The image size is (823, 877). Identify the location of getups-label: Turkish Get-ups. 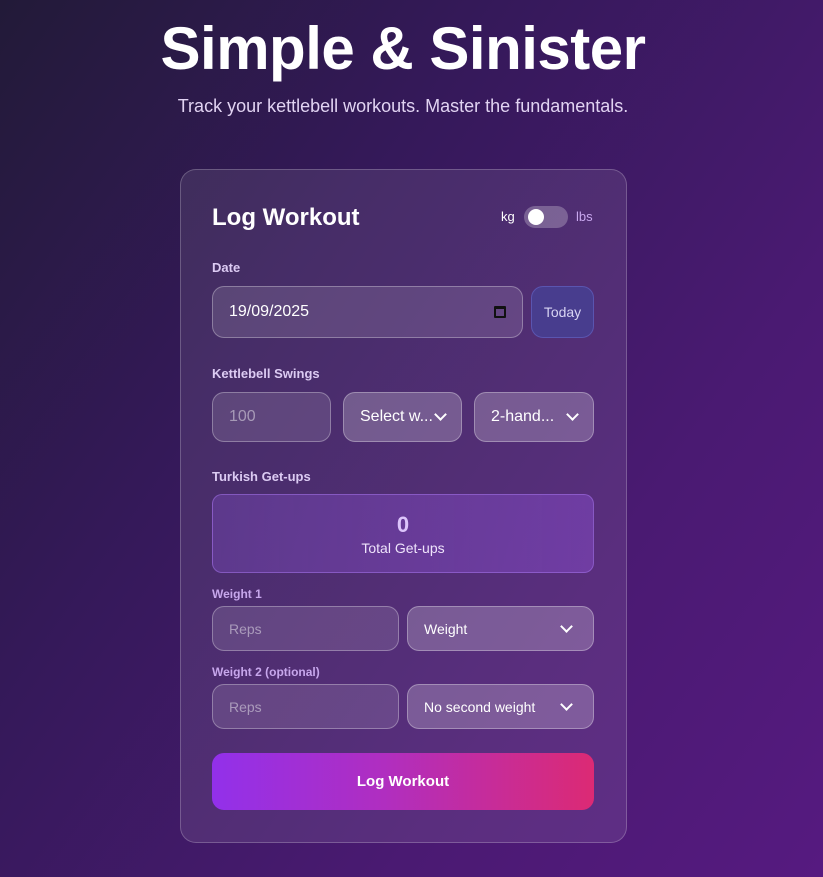
(261, 476).